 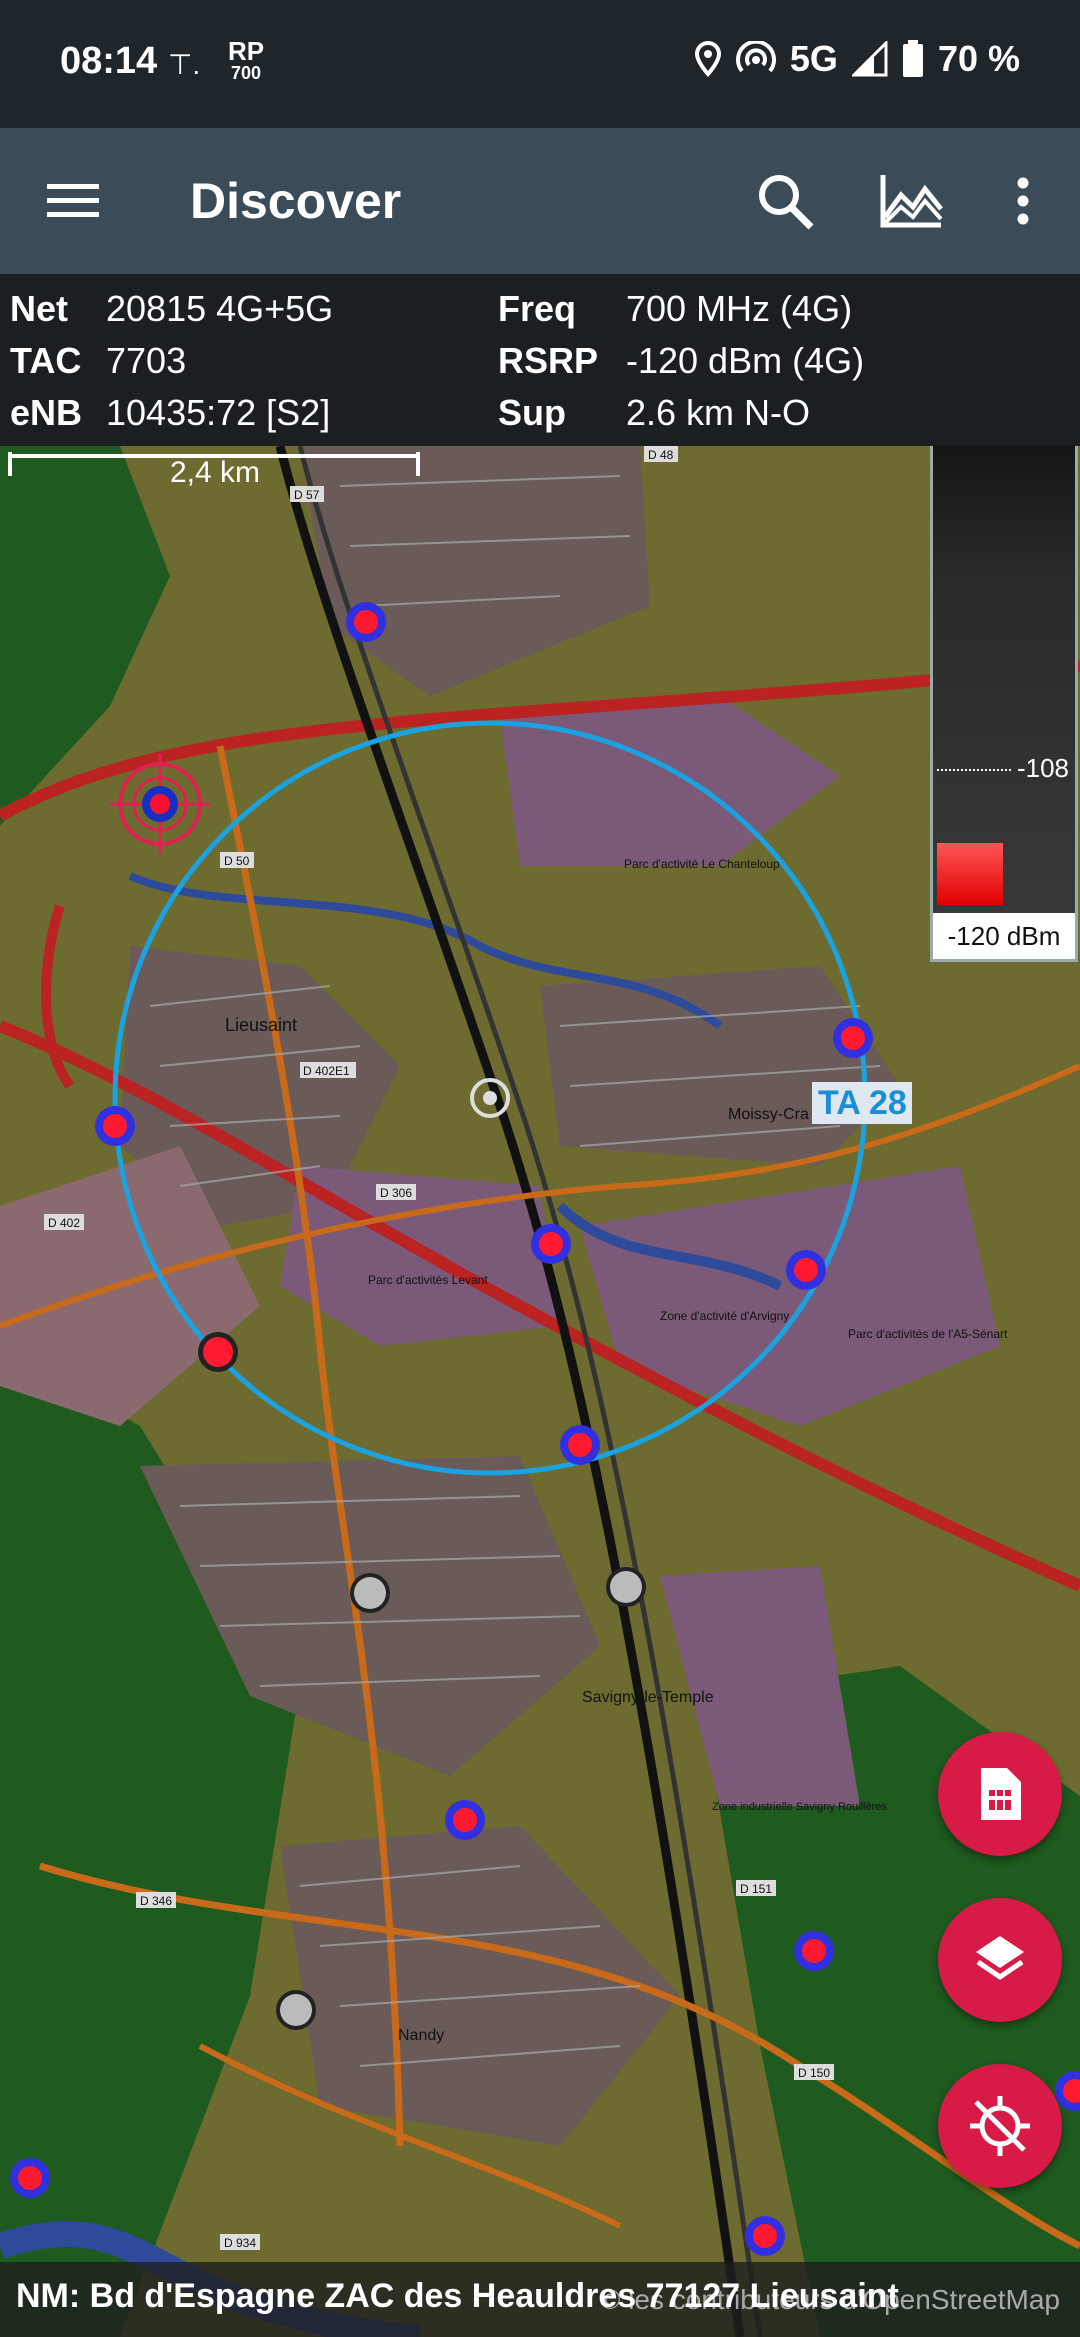 What do you see at coordinates (537, 308) in the screenshot?
I see `freq-label: Freq` at bounding box center [537, 308].